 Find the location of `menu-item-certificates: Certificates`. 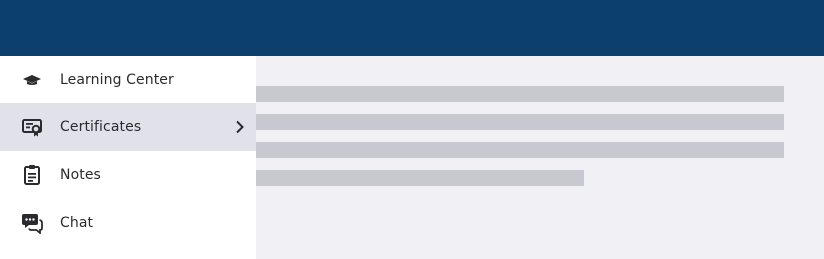

menu-item-certificates: Certificates is located at coordinates (128, 127).